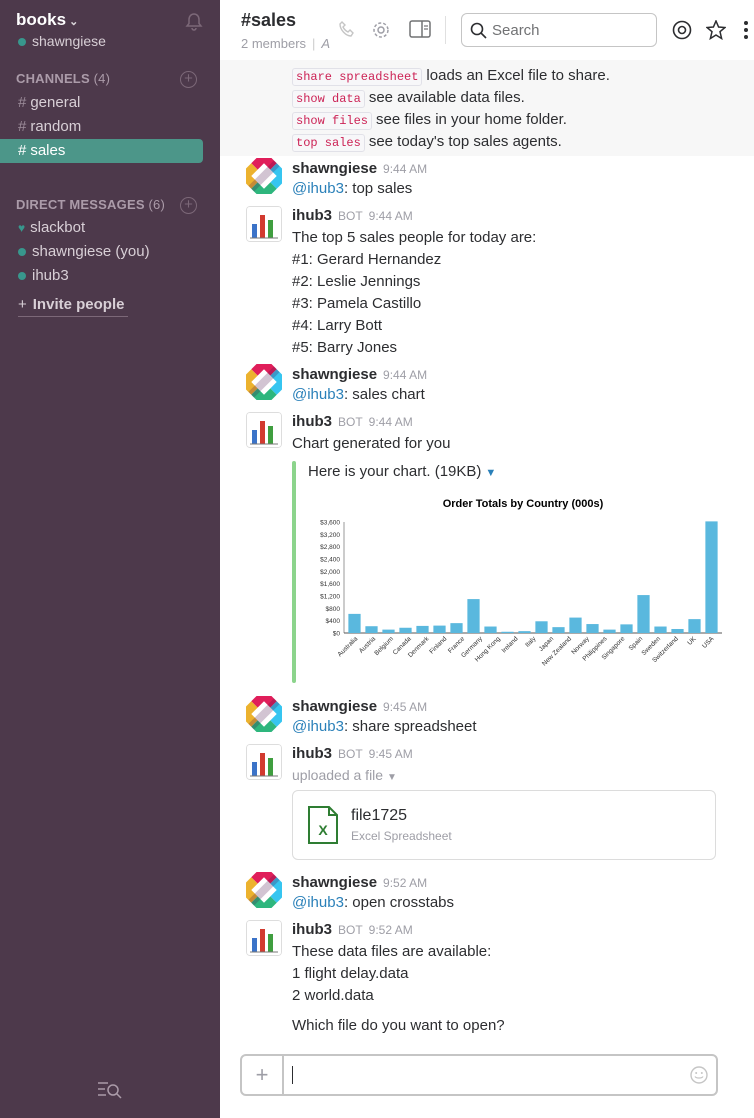  Describe the element at coordinates (471, 119) in the screenshot. I see `help-text: see files in your home folder.` at that location.